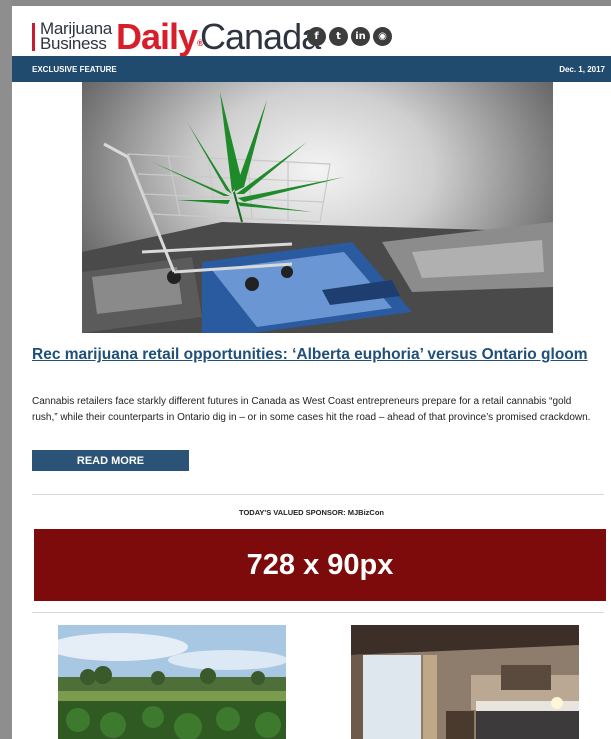 This screenshot has width=611, height=739. Describe the element at coordinates (33, 37) in the screenshot. I see `logo-accent-bar` at that location.